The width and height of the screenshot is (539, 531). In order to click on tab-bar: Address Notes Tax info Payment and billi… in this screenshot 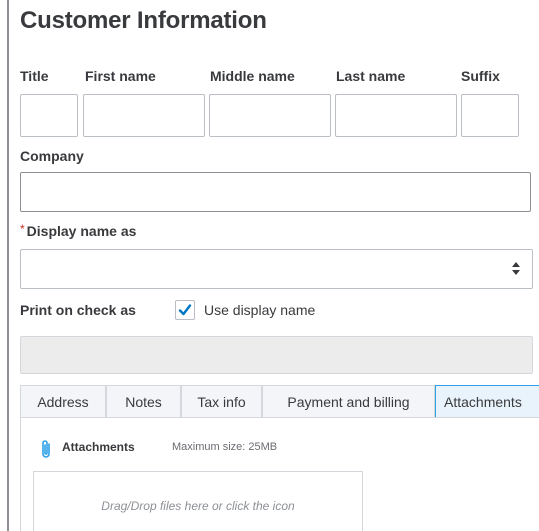, I will do `click(279, 401)`.